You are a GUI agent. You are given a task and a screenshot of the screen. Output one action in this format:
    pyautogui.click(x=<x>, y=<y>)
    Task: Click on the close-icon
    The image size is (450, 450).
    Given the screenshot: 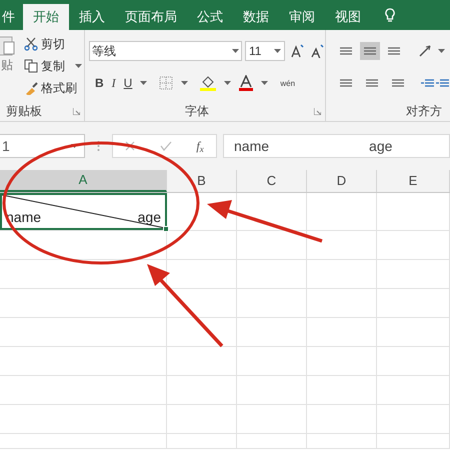 What is the action you would take?
    pyautogui.click(x=130, y=146)
    